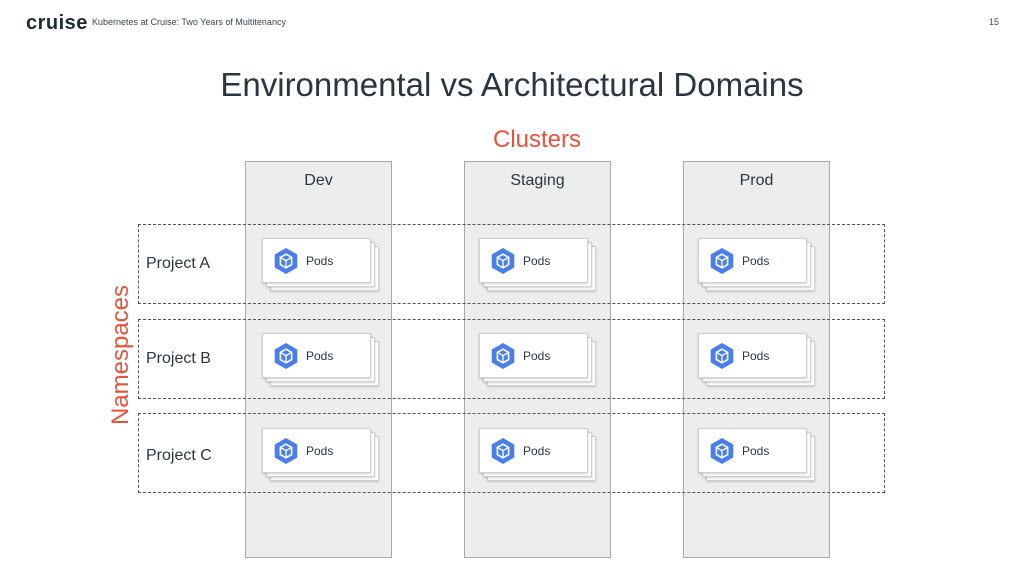 The image size is (1024, 576). Describe the element at coordinates (537, 139) in the screenshot. I see `clusters-label: Clusters` at that location.